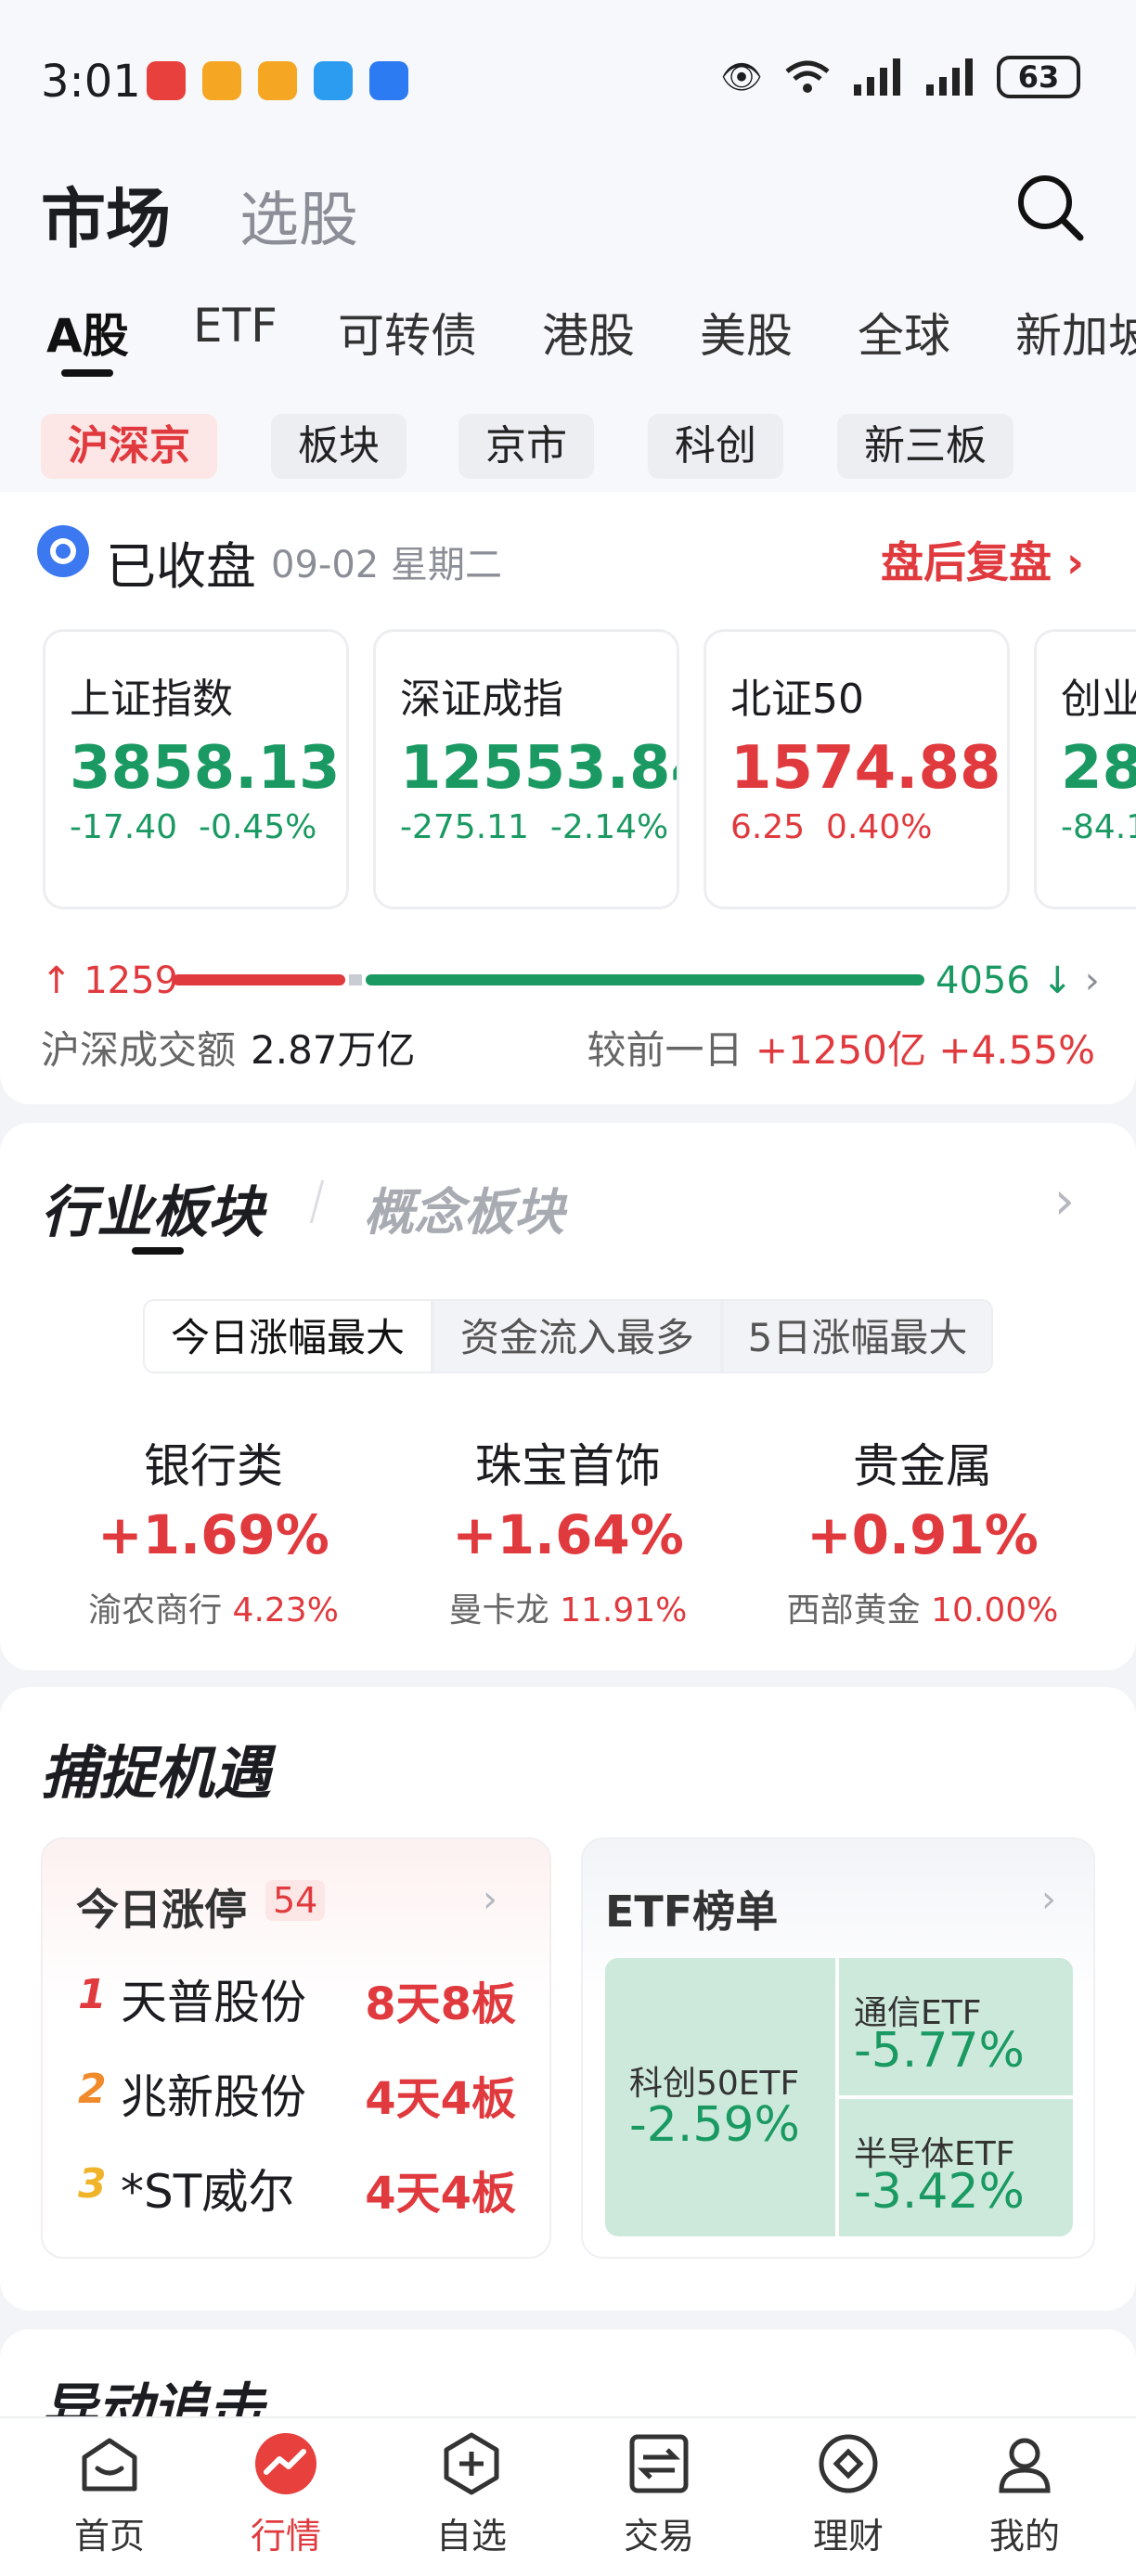 This screenshot has width=1136, height=2576. I want to click on stock-name: 兆新股份, so click(213, 2093).